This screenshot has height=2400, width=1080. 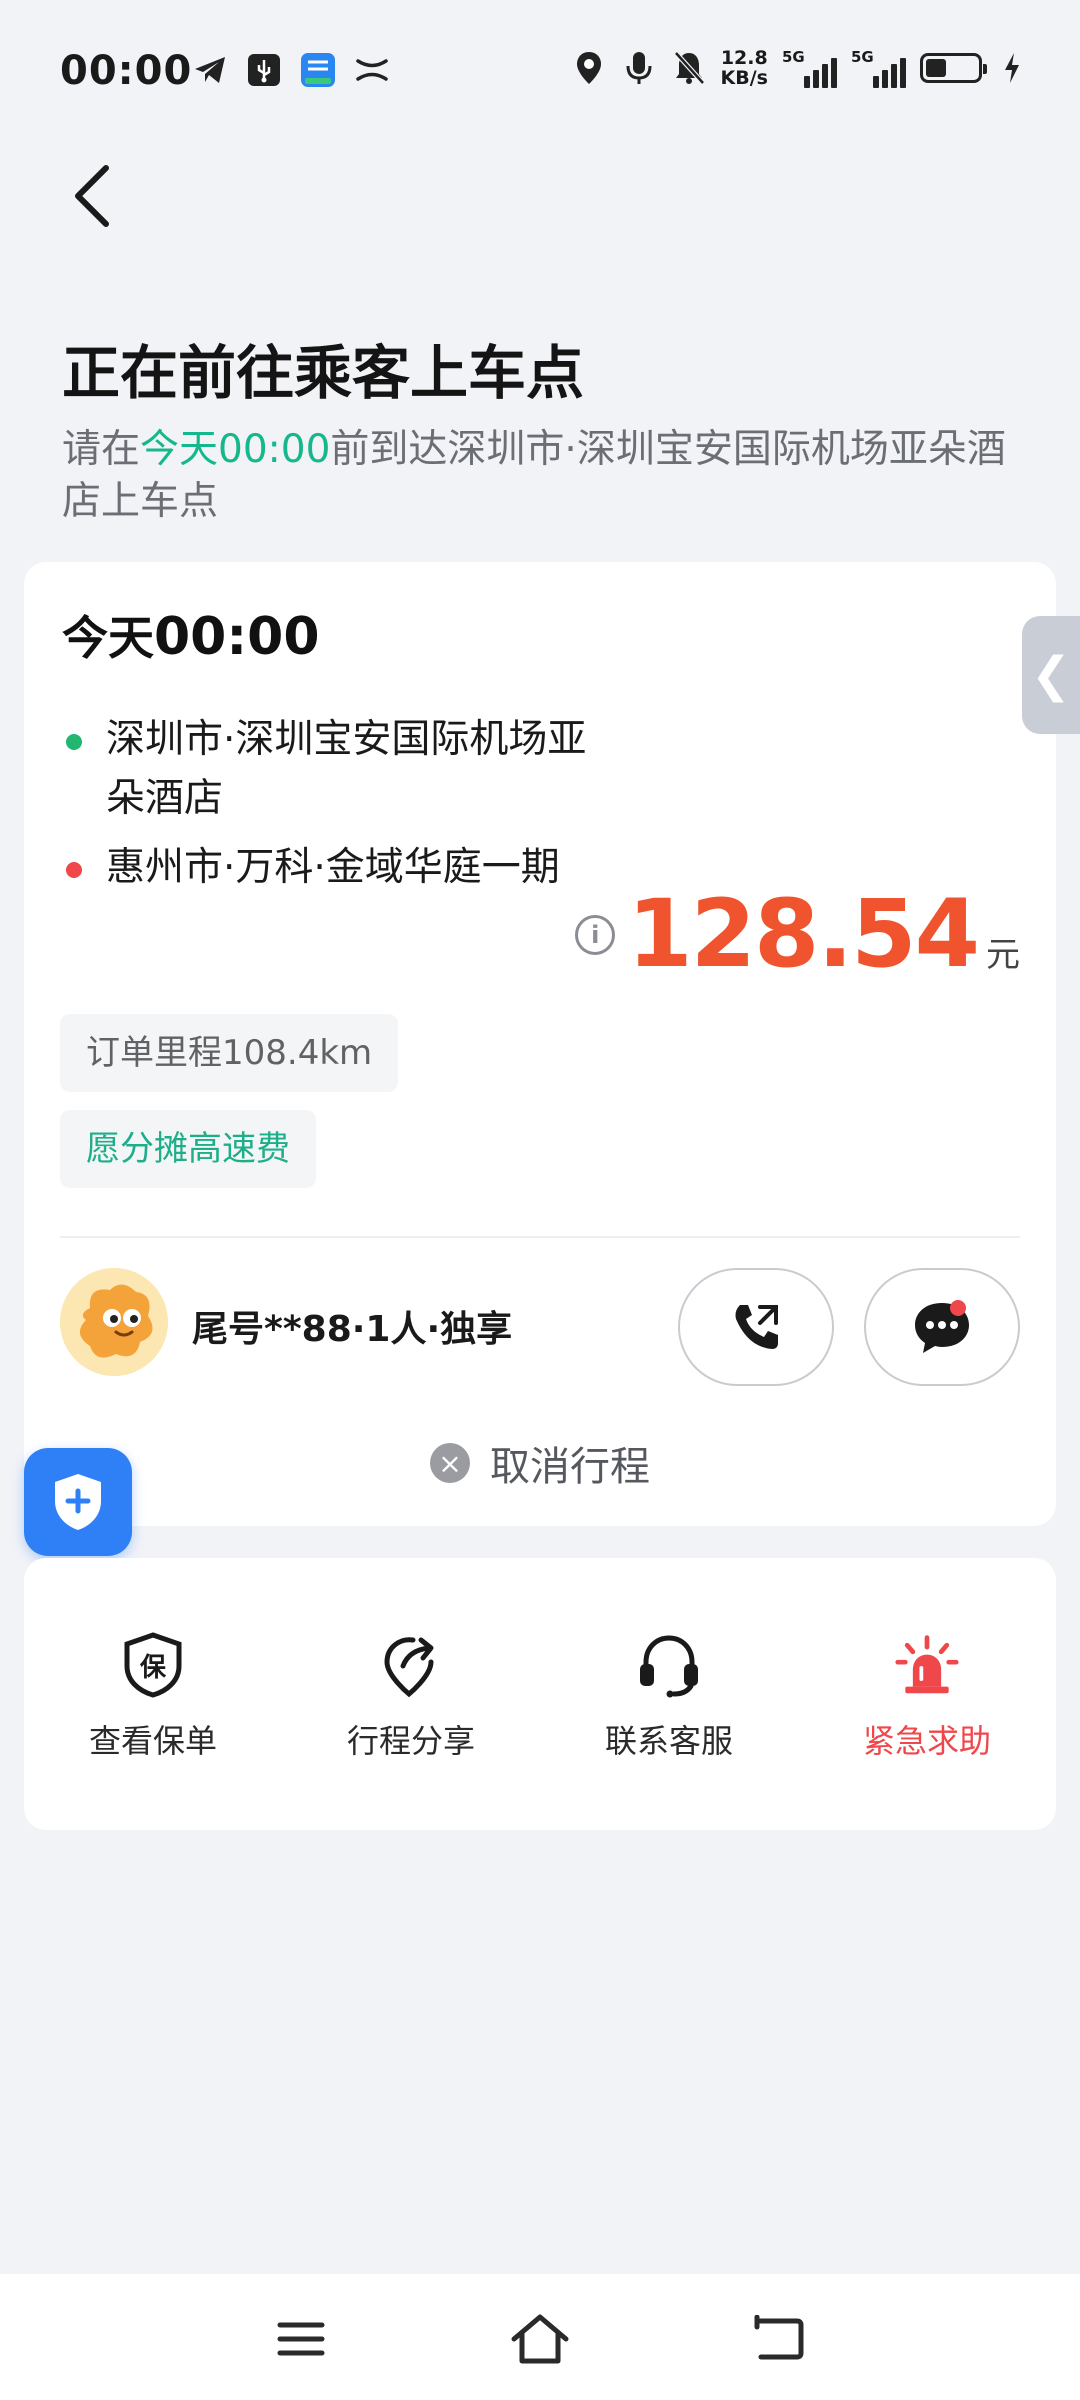 I want to click on cancel-trip-label: 取消行程, so click(x=570, y=1467).